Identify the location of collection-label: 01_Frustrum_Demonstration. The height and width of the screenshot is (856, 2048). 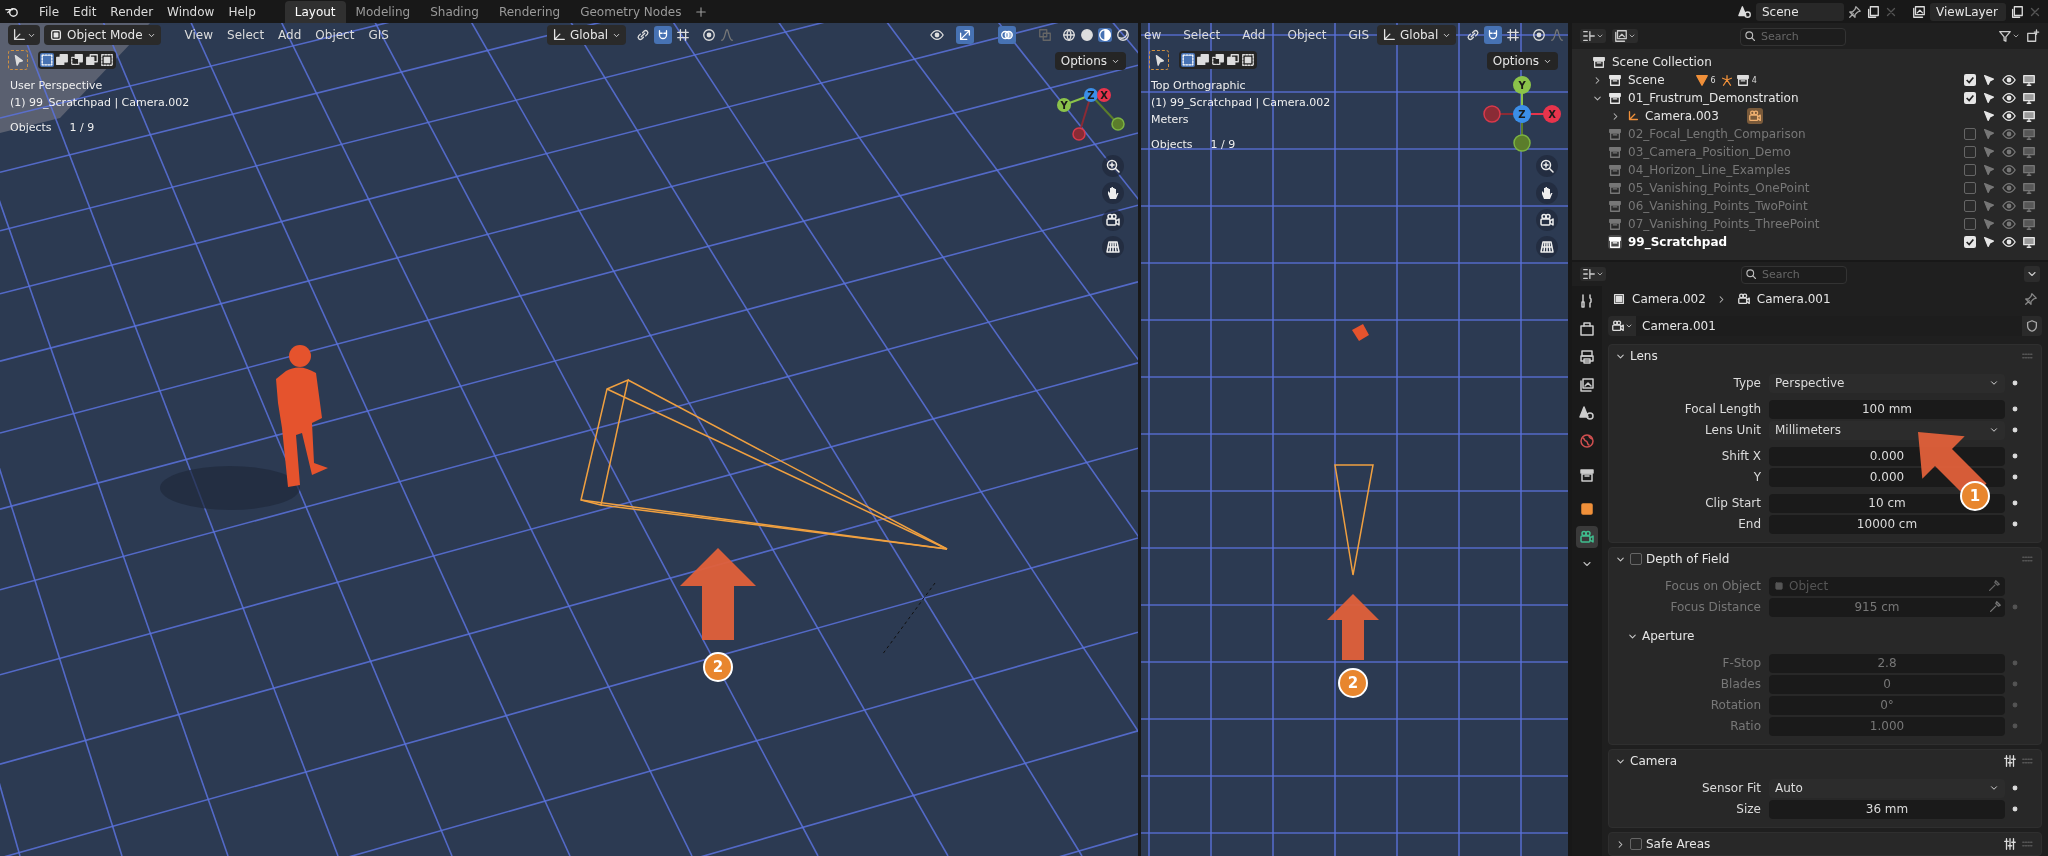
(1713, 98).